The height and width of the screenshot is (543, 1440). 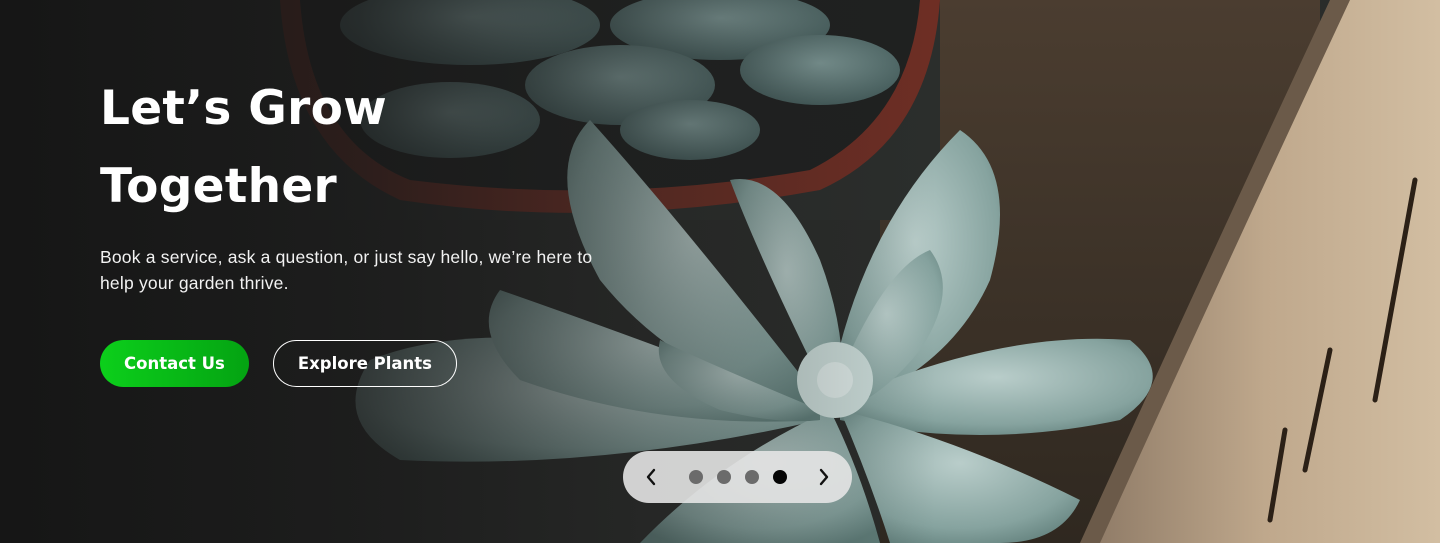 What do you see at coordinates (364, 363) in the screenshot?
I see `explore-plants-button: Explore Plants` at bounding box center [364, 363].